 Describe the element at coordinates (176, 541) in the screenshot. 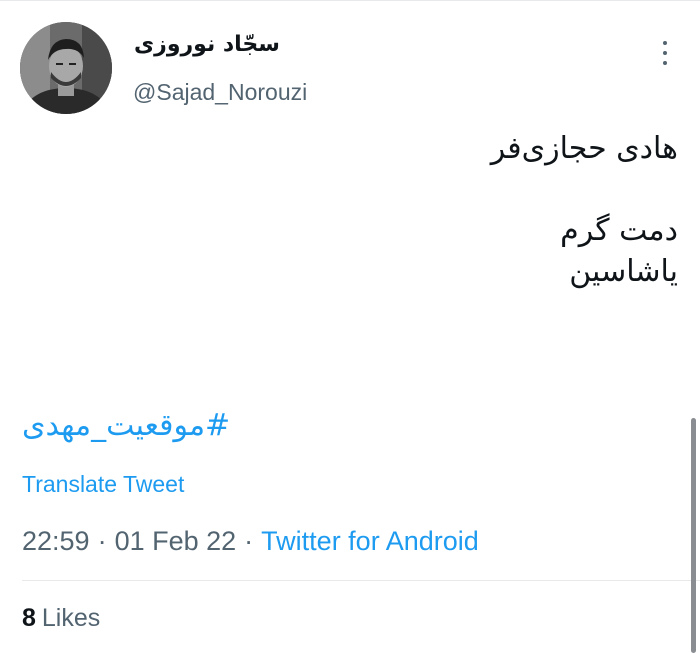

I see `tweet-date: 01 Feb 22` at that location.